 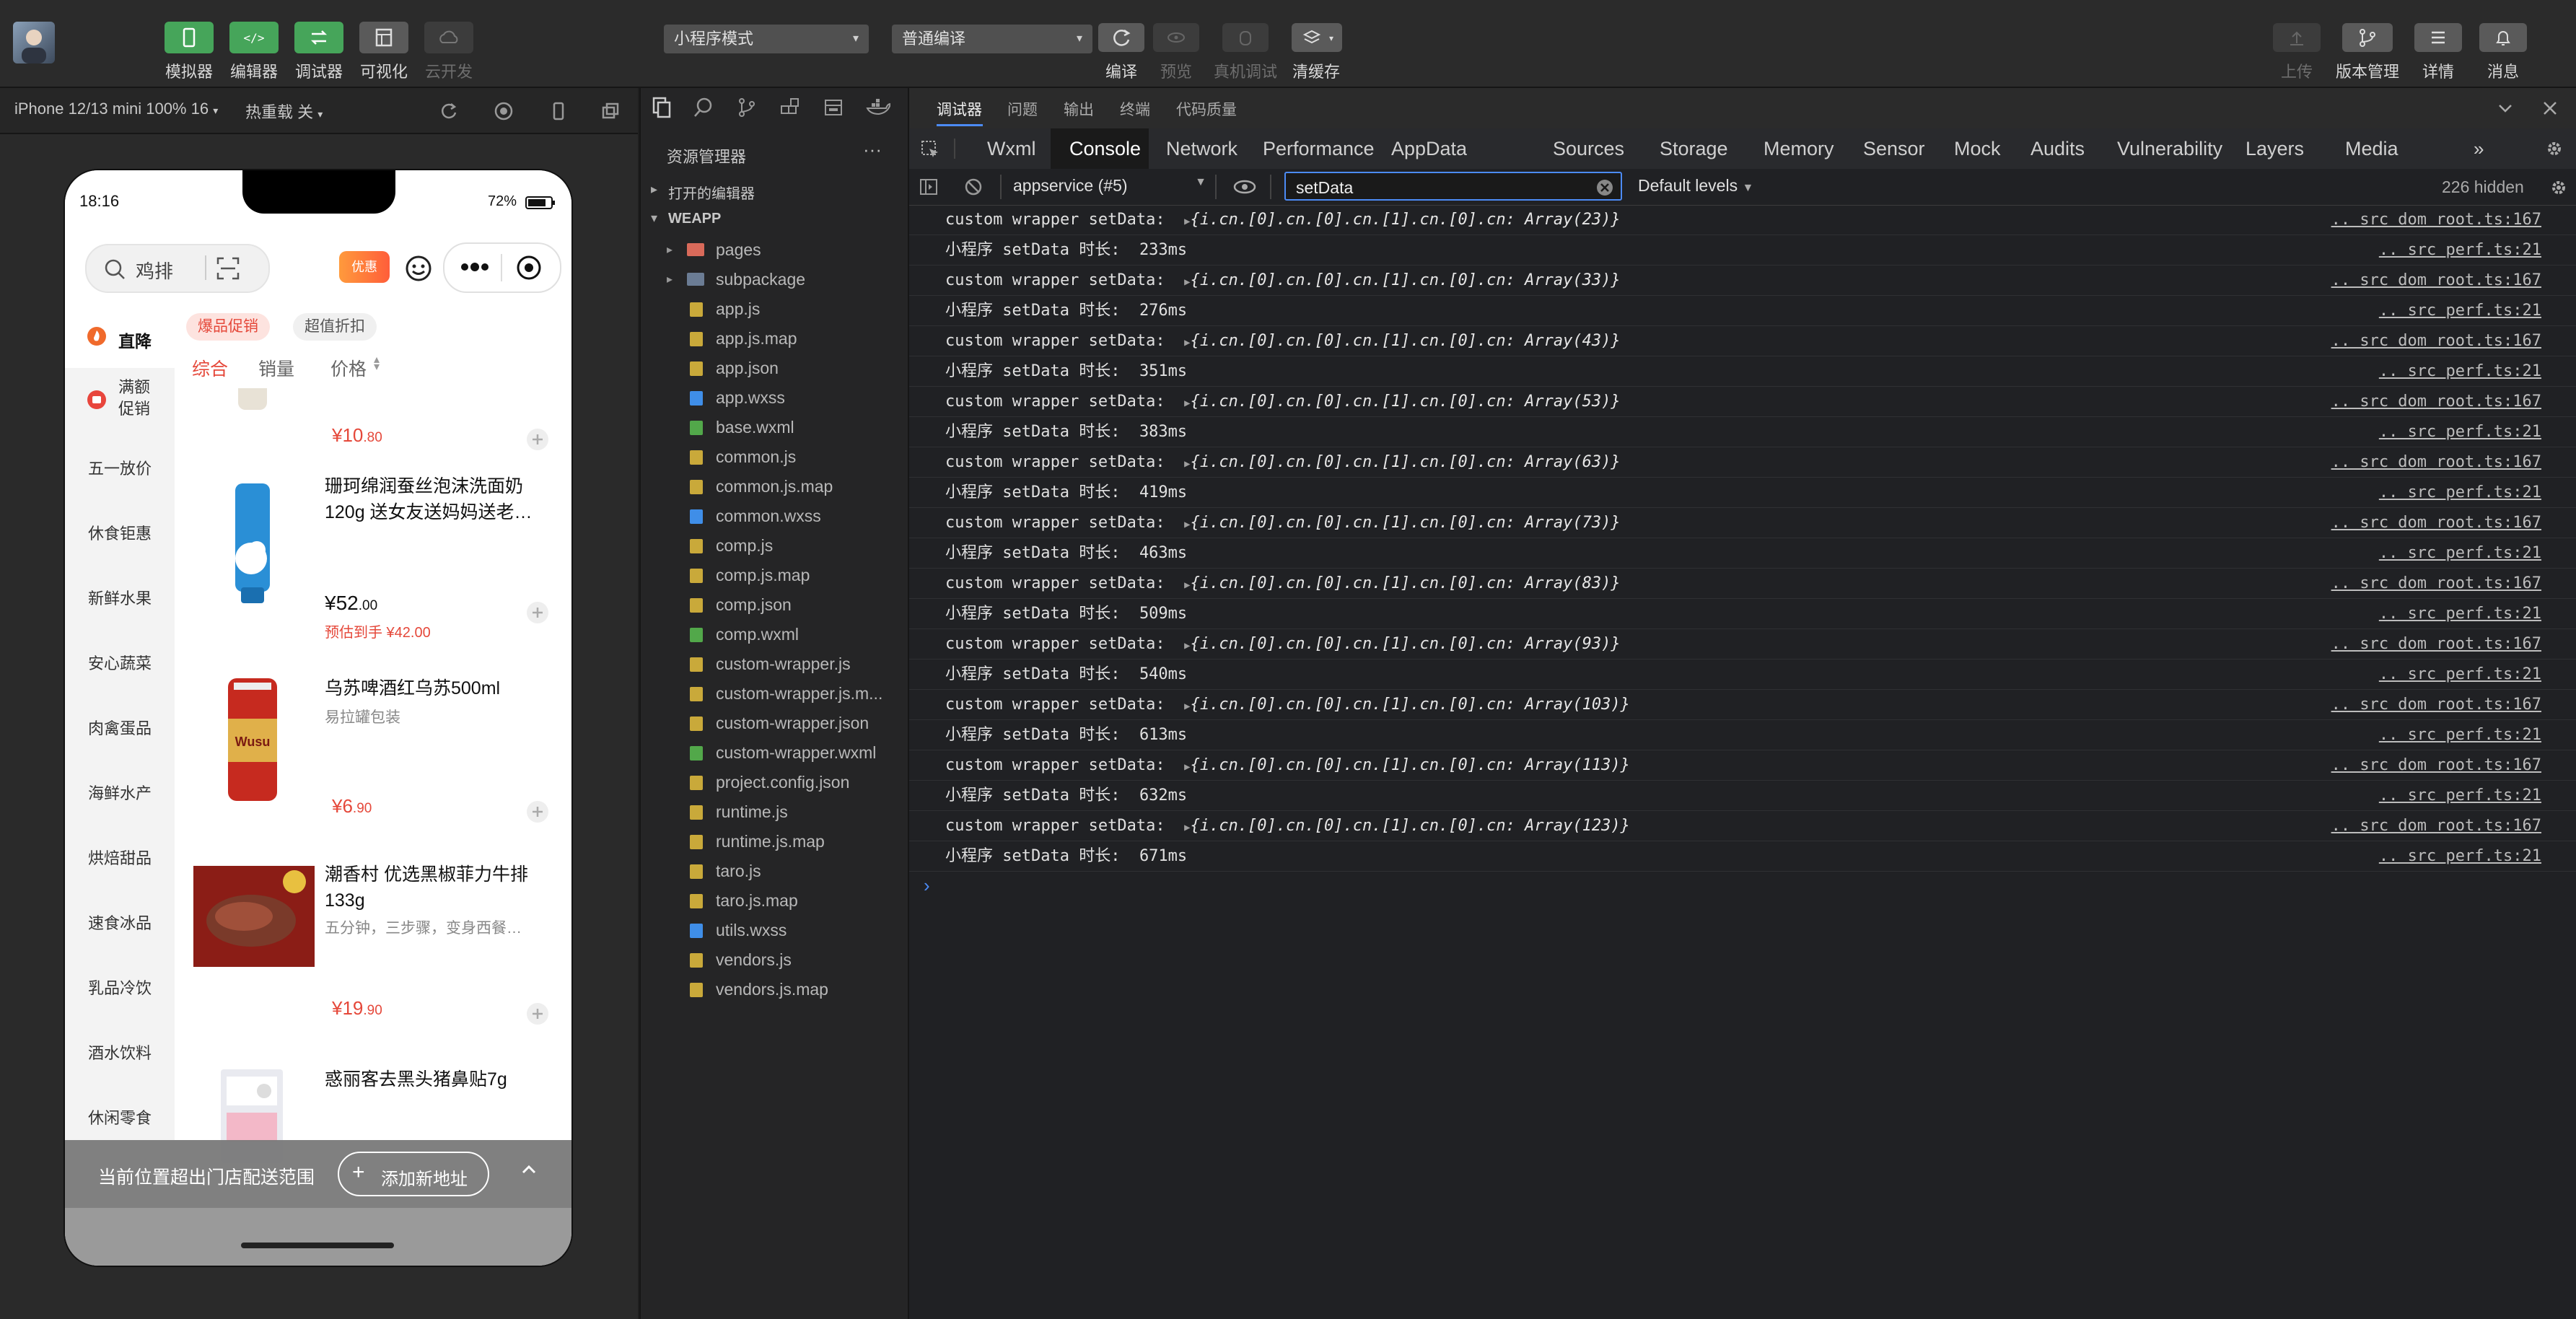 What do you see at coordinates (529, 1169) in the screenshot?
I see `chevron-up-icon` at bounding box center [529, 1169].